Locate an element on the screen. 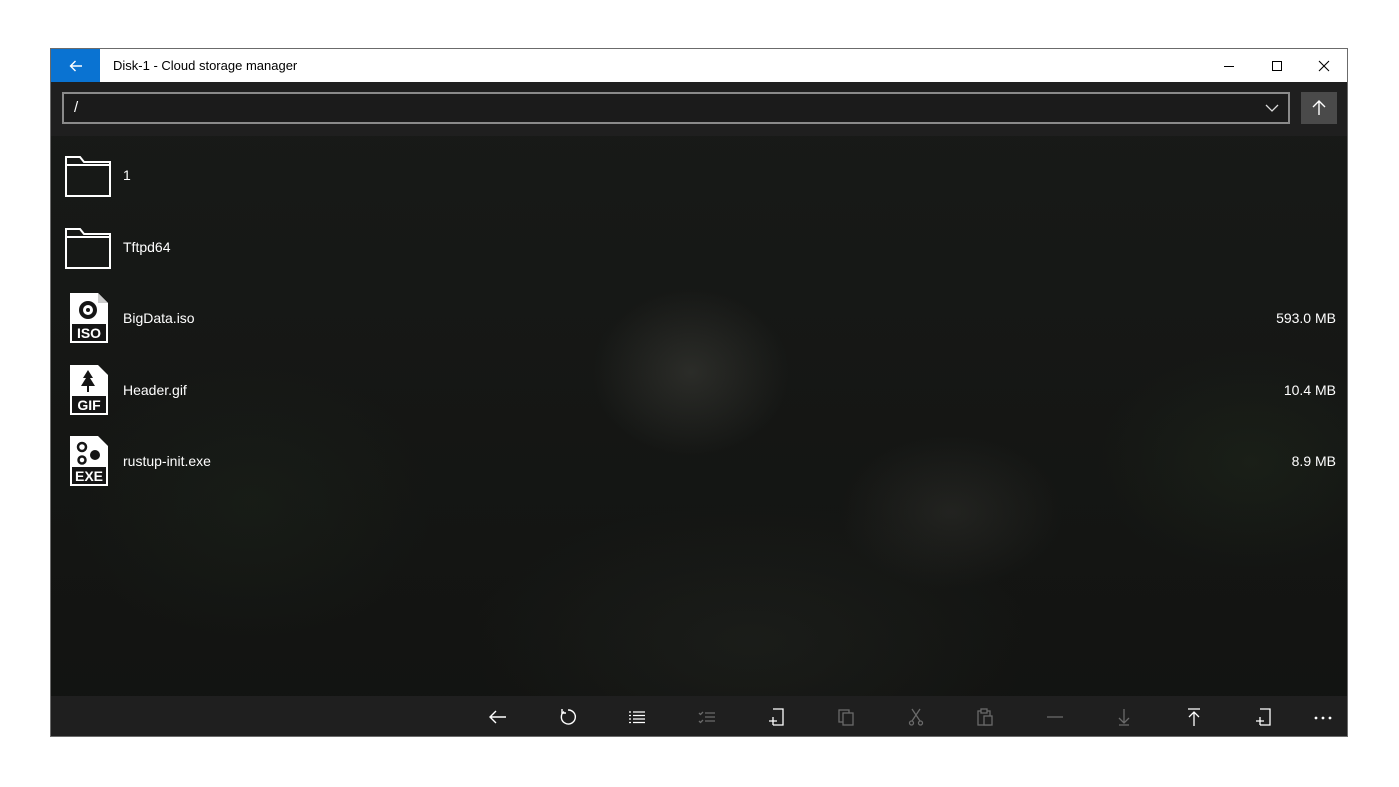 This screenshot has height=787, width=1399. file-size: 8.9 MB is located at coordinates (1313, 461).